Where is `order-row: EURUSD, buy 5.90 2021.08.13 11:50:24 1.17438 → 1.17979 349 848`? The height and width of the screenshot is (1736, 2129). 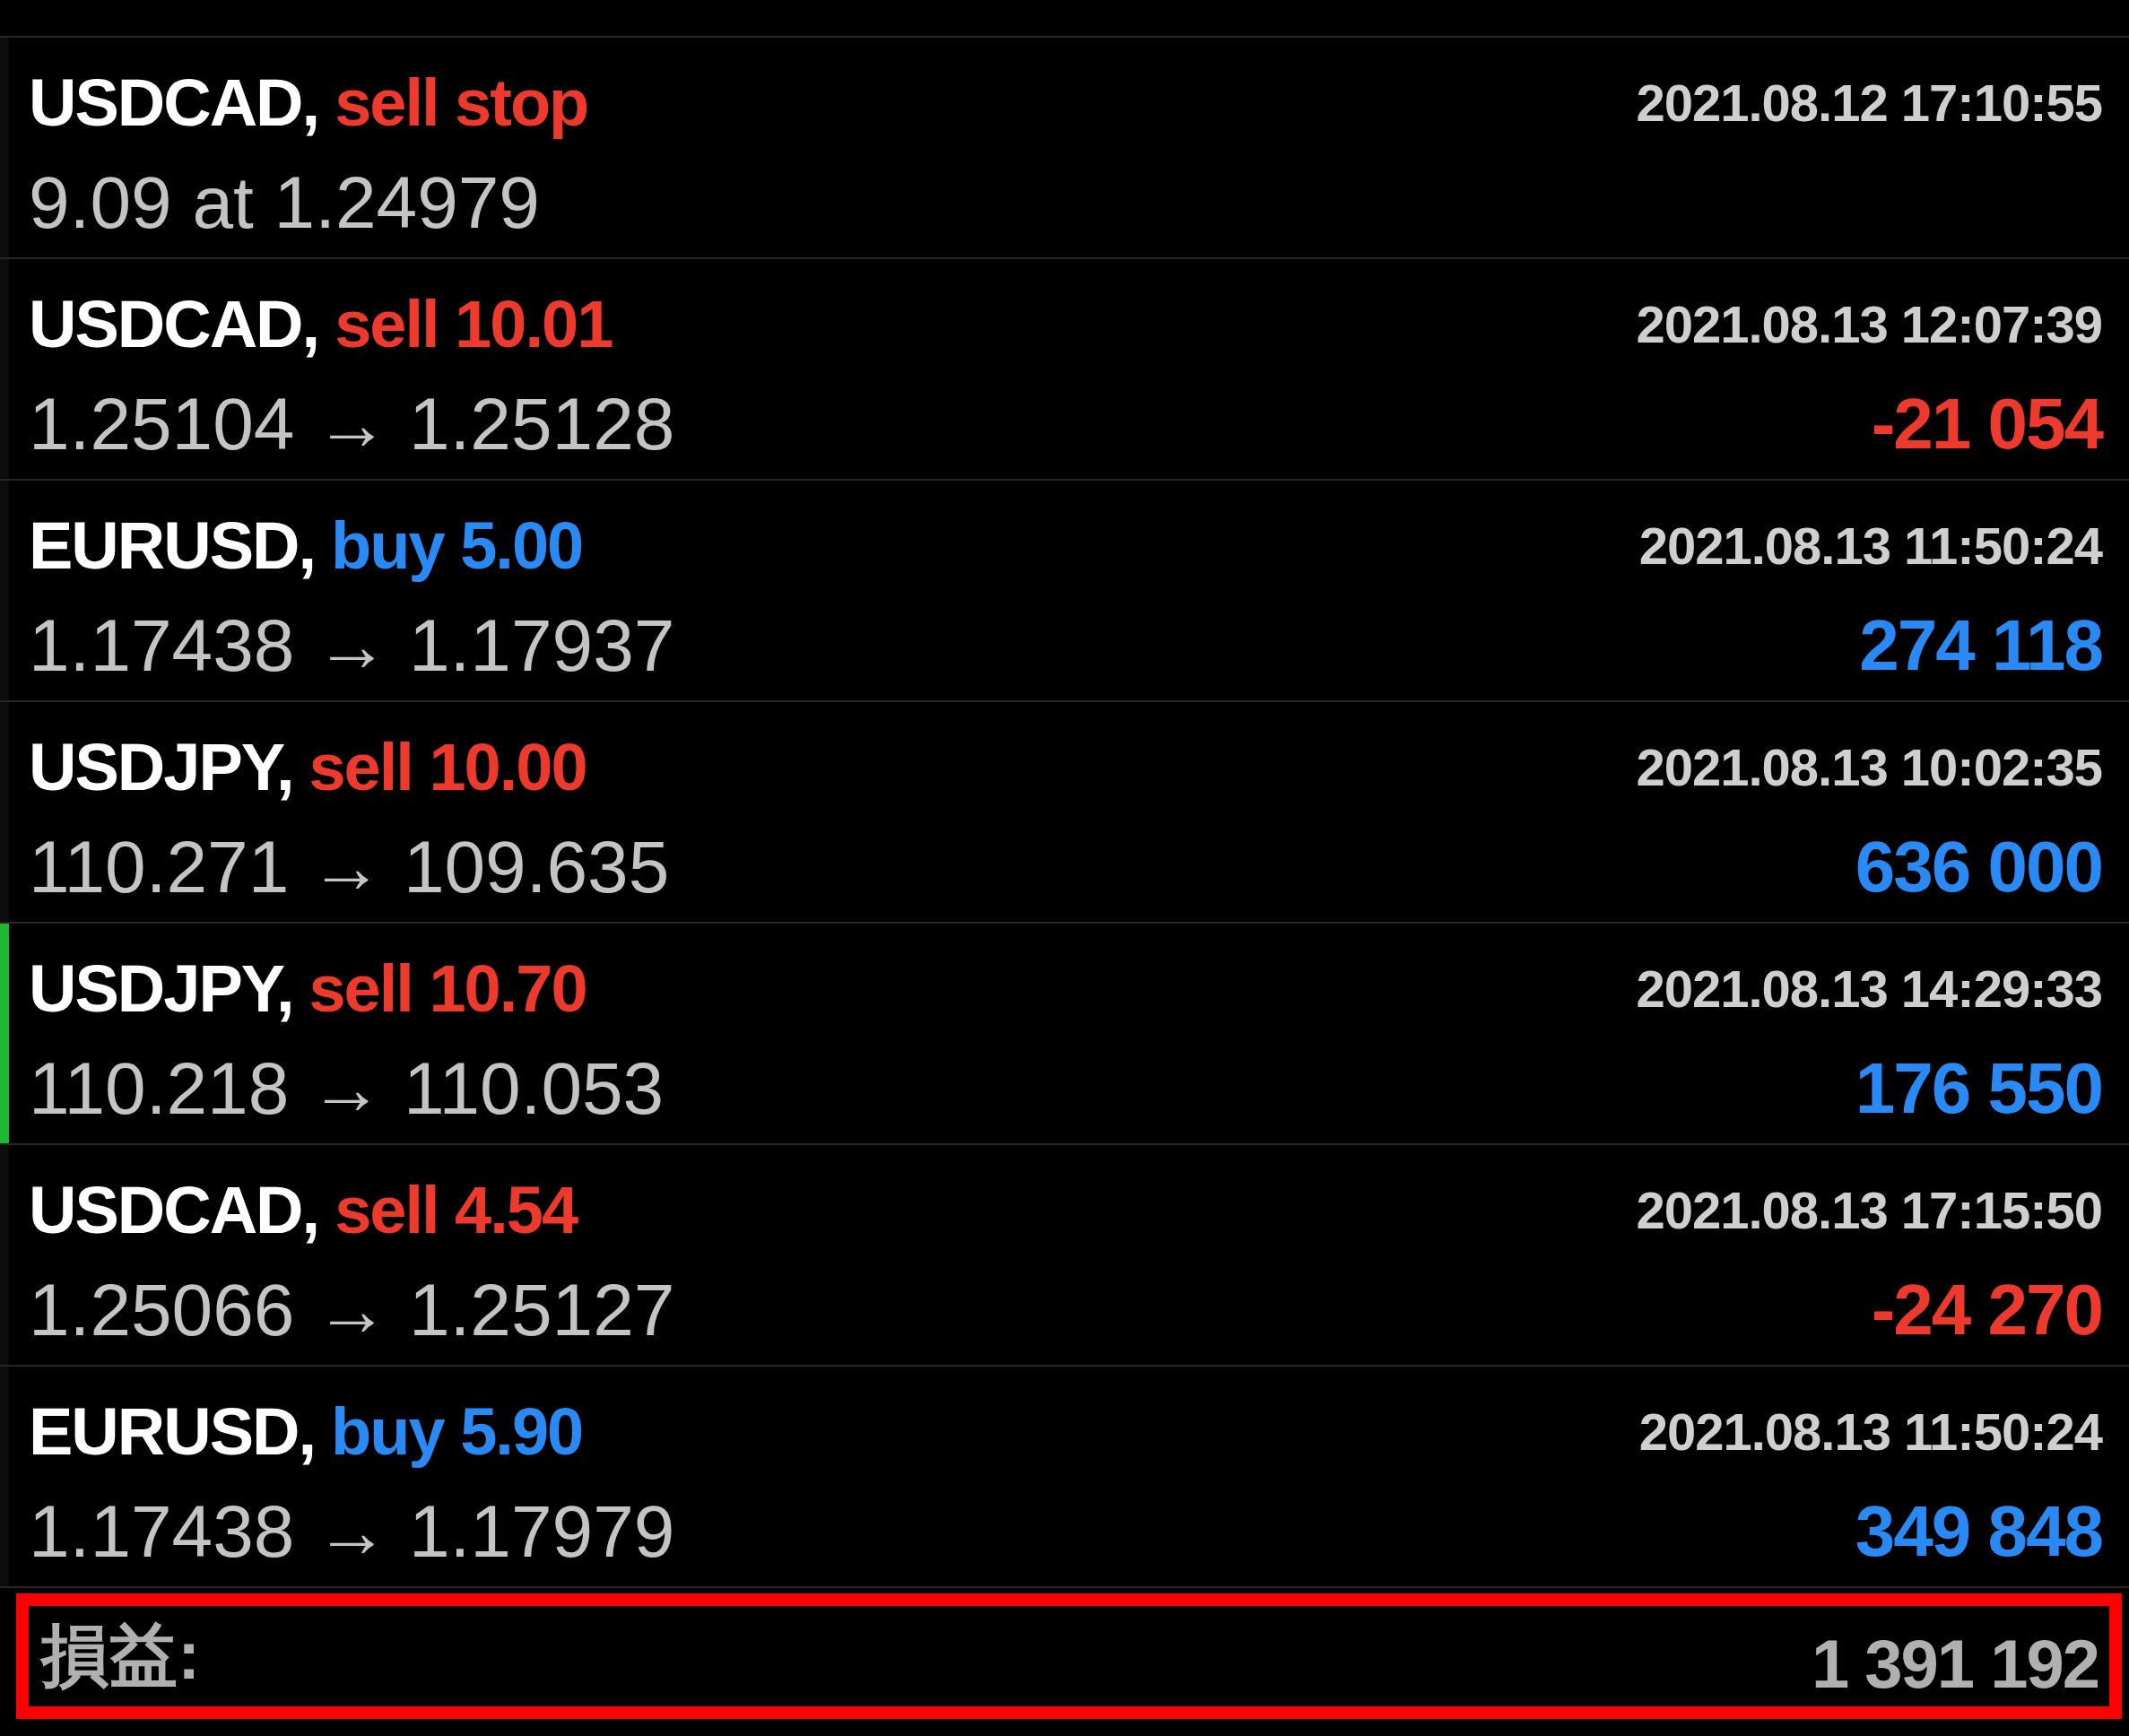
order-row: EURUSD, buy 5.90 2021.08.13 11:50:24 1.17438 → 1.17979 349 848 is located at coordinates (1064, 1477).